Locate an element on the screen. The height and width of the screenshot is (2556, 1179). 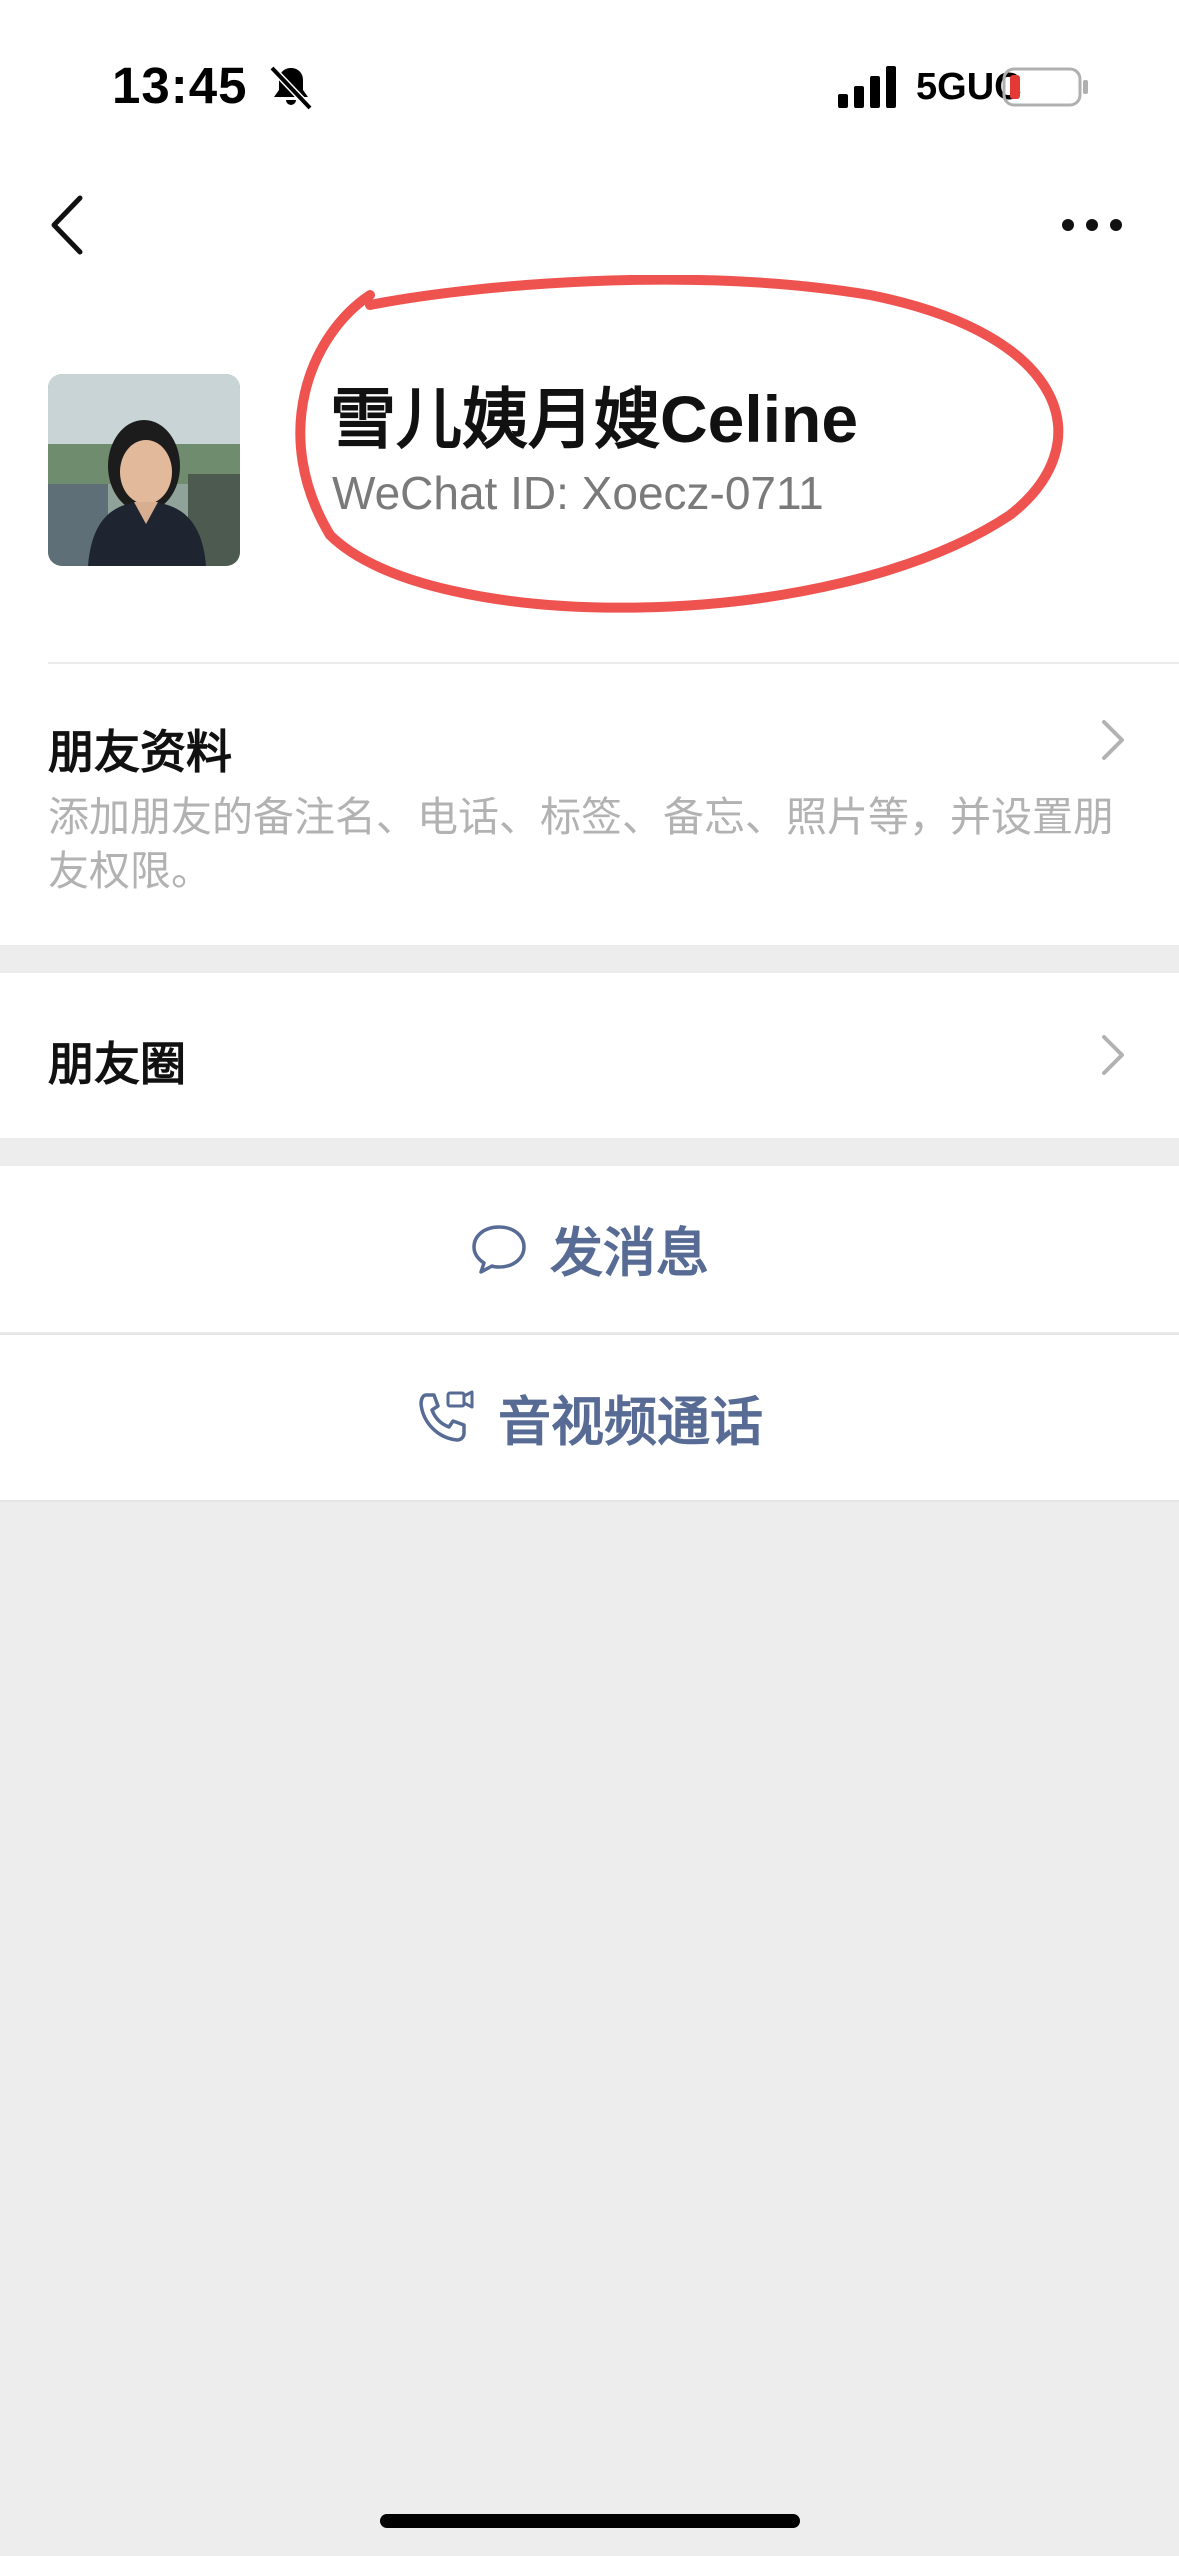
friend-info-row: 朋友资料 添加朋友的备注名、电话、标签、备忘、照片等，并设置朋友权限。 is located at coordinates (589, 804).